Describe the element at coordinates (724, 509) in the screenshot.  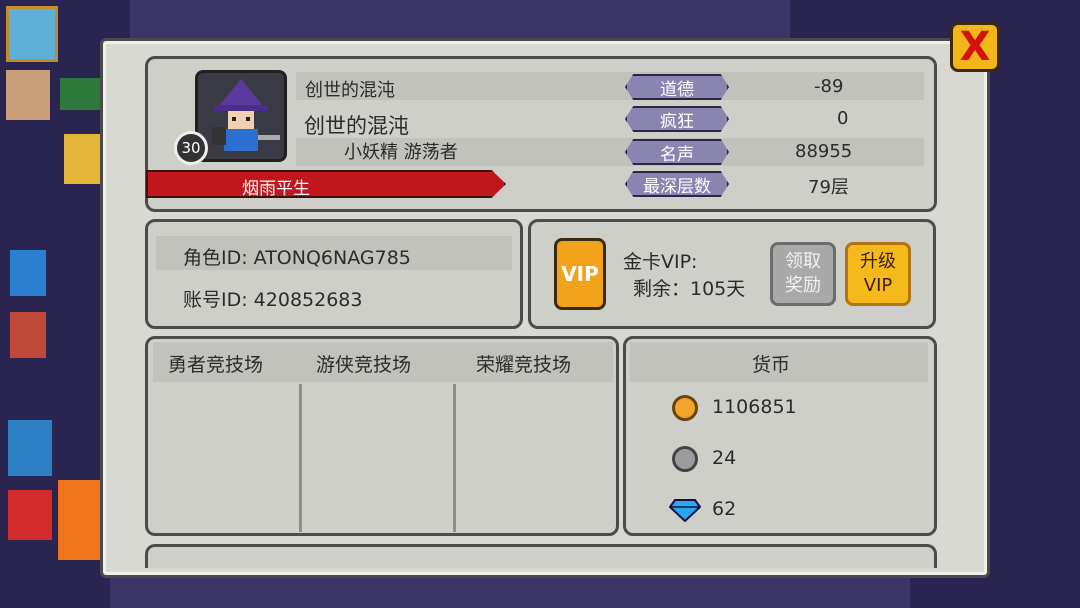
I see `gem-value: 62` at that location.